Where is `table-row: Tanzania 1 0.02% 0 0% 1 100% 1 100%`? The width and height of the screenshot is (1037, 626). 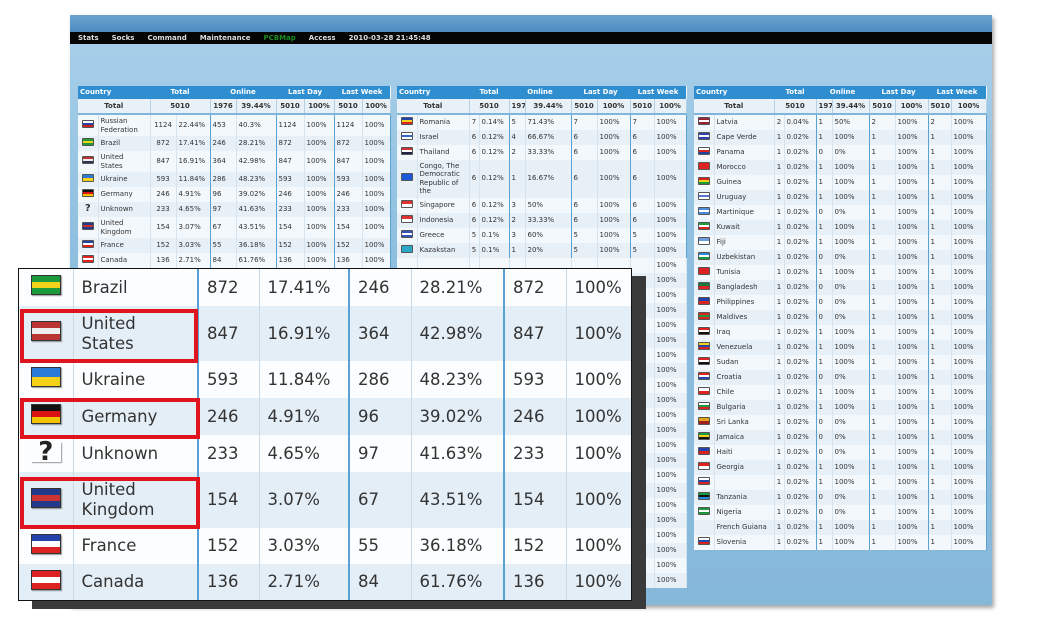
table-row: Tanzania 1 0.02% 0 0% 1 100% 1 100% is located at coordinates (840, 497).